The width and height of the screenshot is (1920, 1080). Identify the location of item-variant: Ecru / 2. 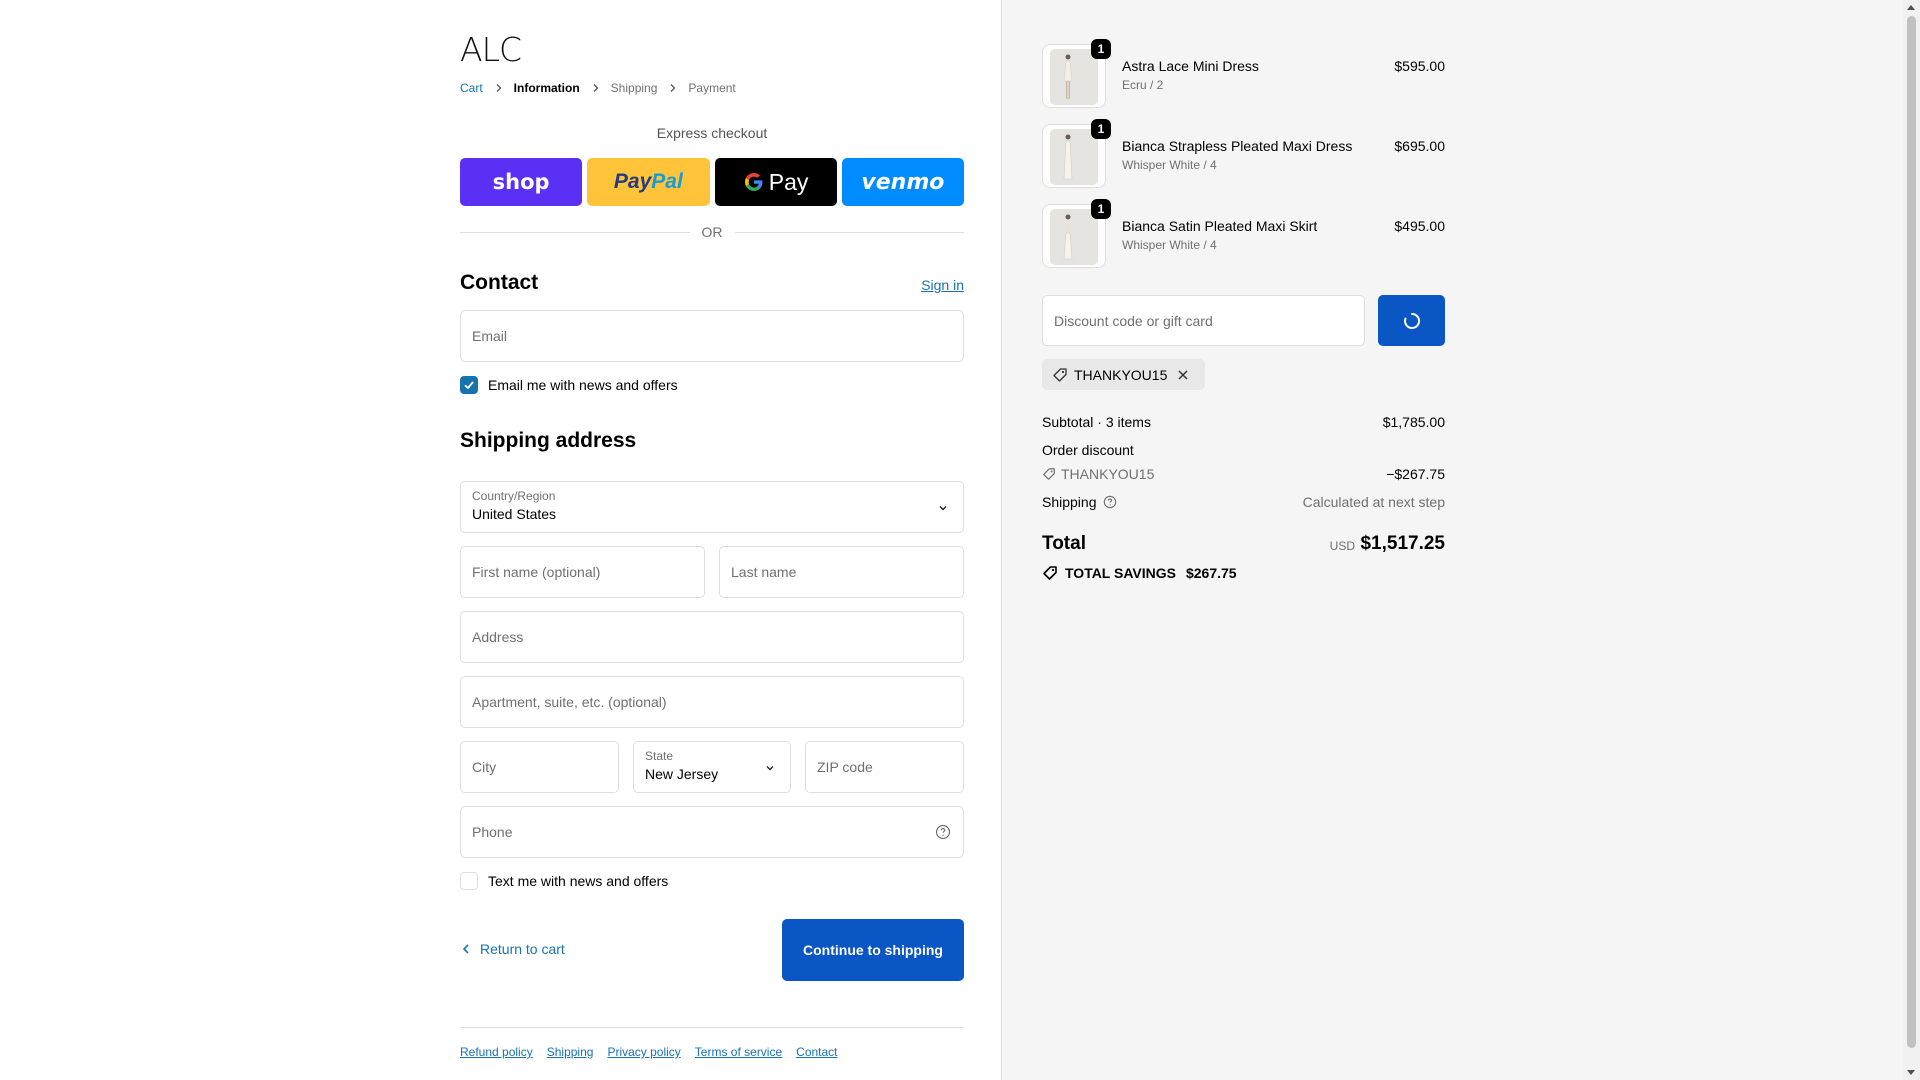
(1143, 85).